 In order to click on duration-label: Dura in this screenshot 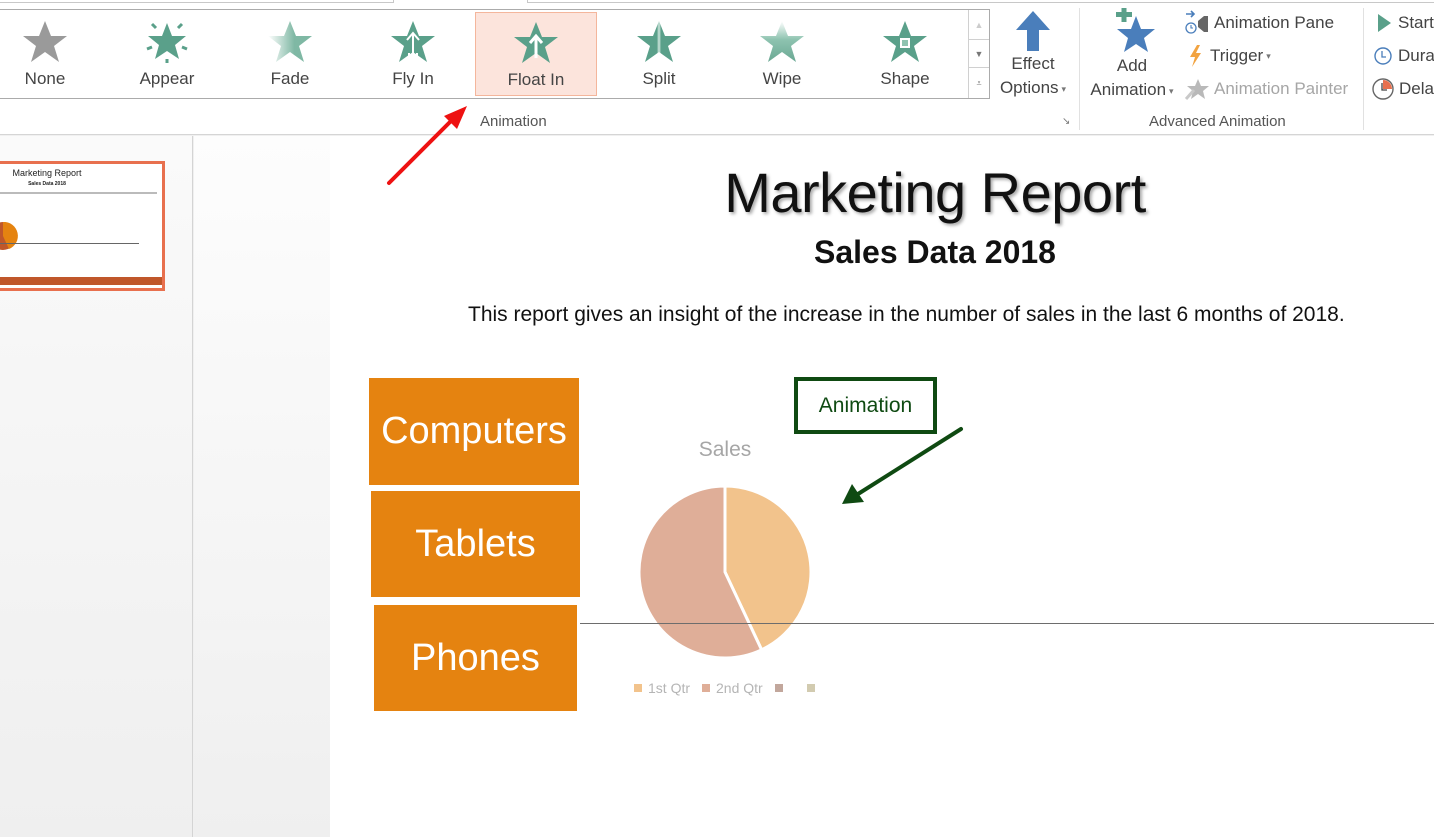, I will do `click(1416, 55)`.